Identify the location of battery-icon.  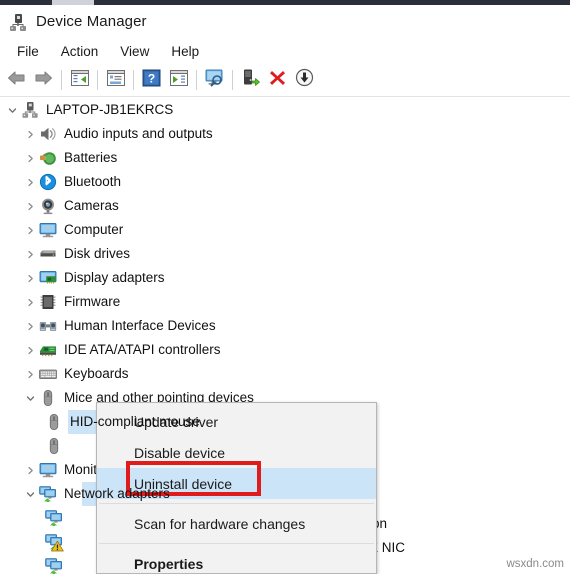
(48, 158).